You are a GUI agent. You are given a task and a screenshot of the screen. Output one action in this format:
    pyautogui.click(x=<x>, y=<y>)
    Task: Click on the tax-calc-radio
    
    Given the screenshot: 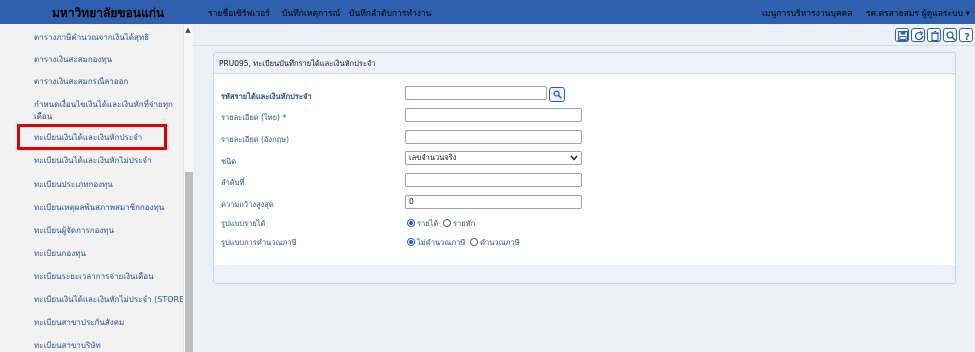 What is the action you would take?
    pyautogui.click(x=474, y=242)
    